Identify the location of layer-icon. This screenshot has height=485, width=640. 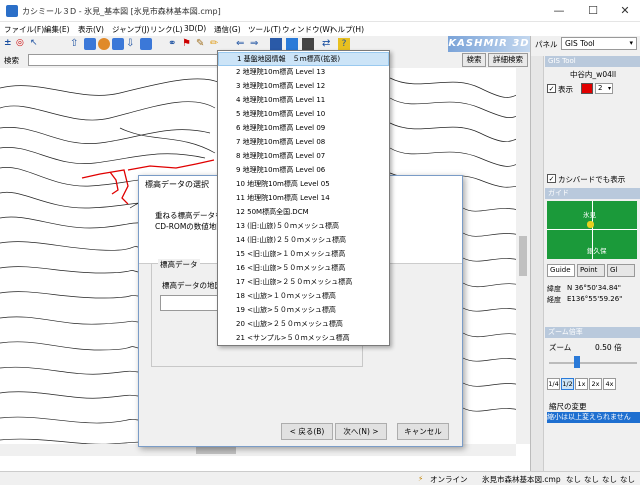
(104, 44).